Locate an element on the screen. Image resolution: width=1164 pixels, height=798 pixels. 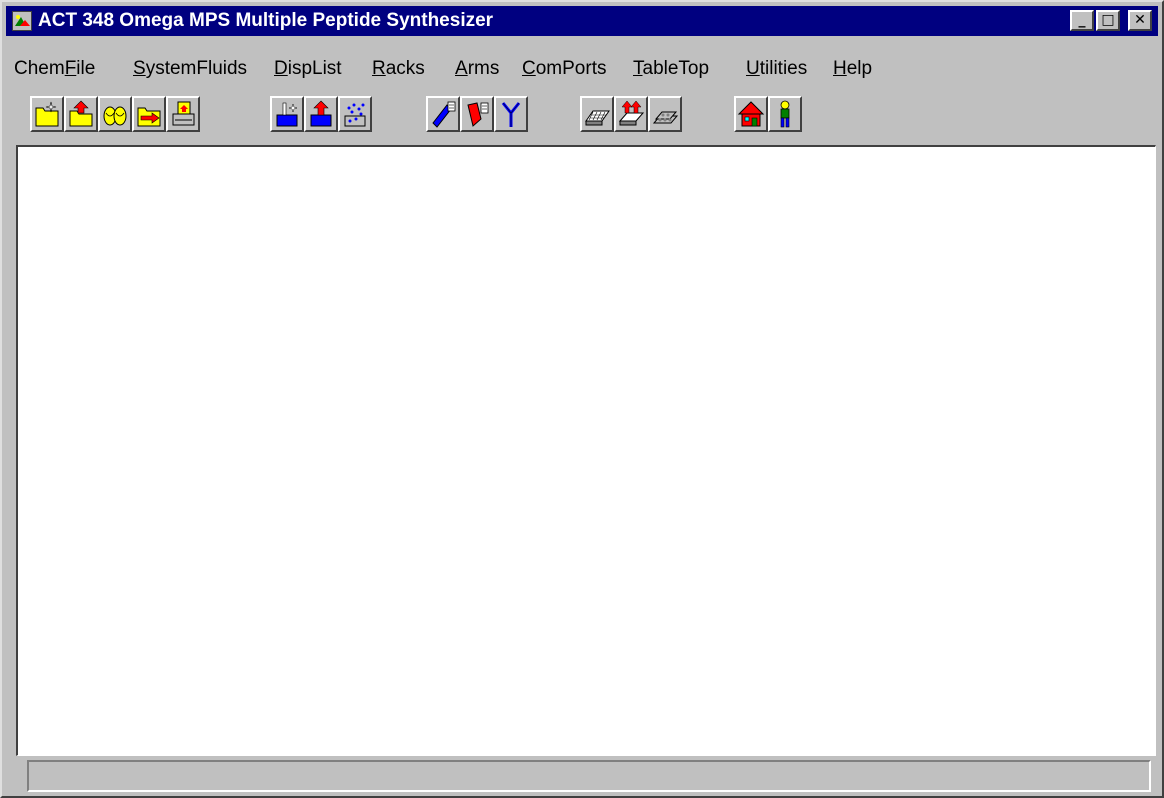
rack-button is located at coordinates (597, 114).